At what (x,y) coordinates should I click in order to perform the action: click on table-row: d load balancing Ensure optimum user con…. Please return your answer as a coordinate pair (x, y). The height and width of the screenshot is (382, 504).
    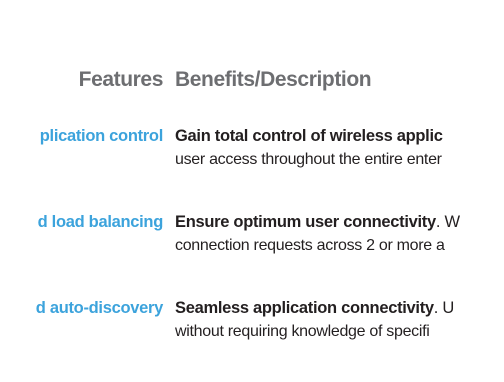
    Looking at the image, I should click on (252, 235).